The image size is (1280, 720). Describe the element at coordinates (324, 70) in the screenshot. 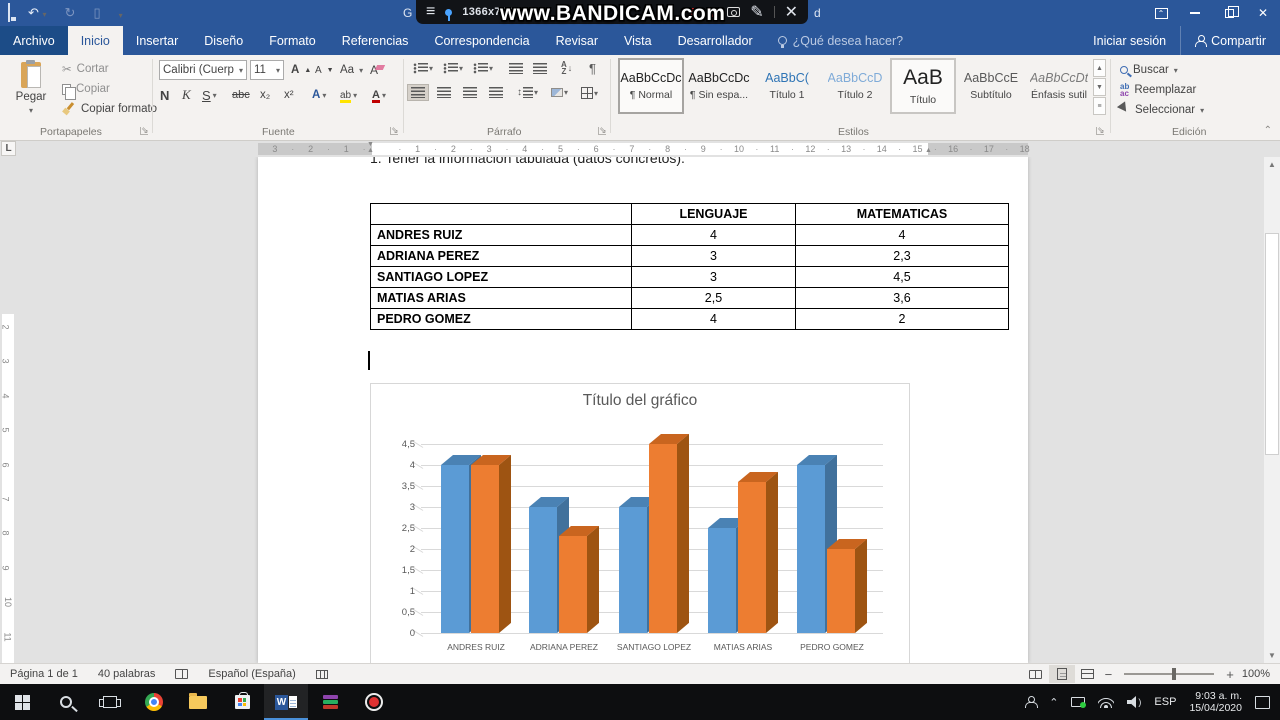

I see `shrink-font-button: A ▼` at that location.